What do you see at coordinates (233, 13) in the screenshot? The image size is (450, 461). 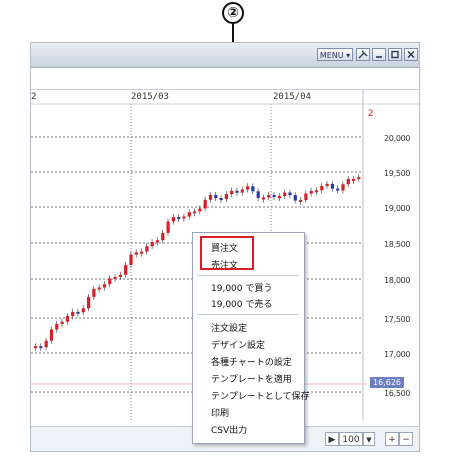 I see `annotation-number: ②` at bounding box center [233, 13].